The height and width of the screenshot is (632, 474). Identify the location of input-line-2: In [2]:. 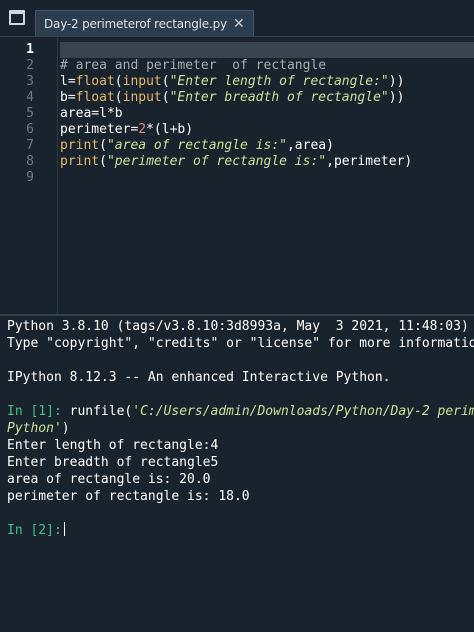
(36, 530).